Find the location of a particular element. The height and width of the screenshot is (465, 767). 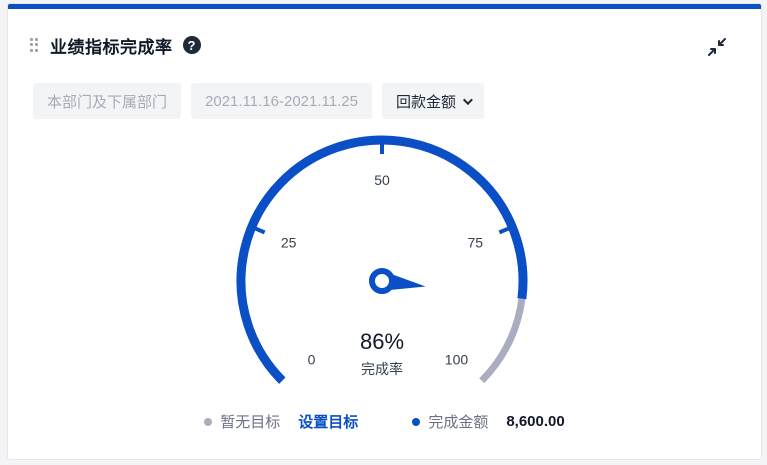

gauge-tick-label: 50 is located at coordinates (382, 180).